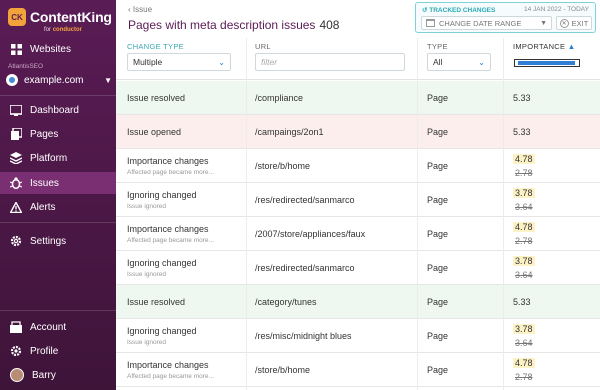 The image size is (600, 390). Describe the element at coordinates (459, 62) in the screenshot. I see `type-filter: All ⌄` at that location.